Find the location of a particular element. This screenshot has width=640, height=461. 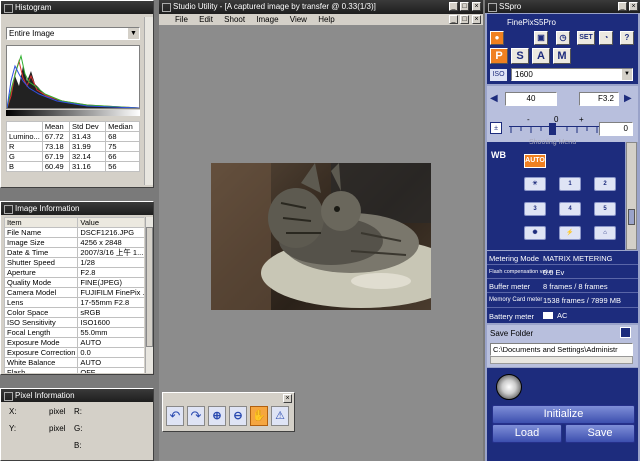

table-row: Quality Mode FINE(JPEG) is located at coordinates (74, 282).